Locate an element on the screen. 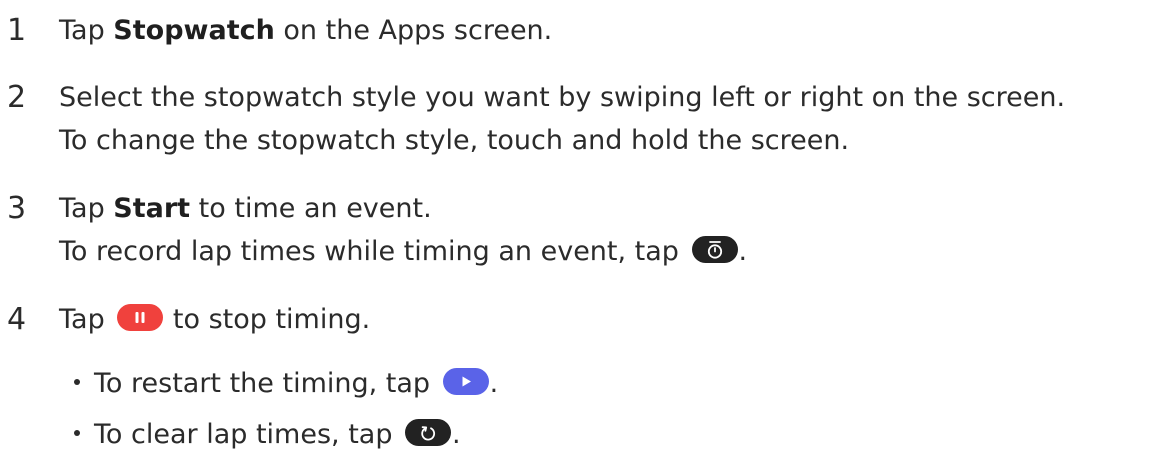  step-text: Tap to stop timing. is located at coordinates (214, 320).